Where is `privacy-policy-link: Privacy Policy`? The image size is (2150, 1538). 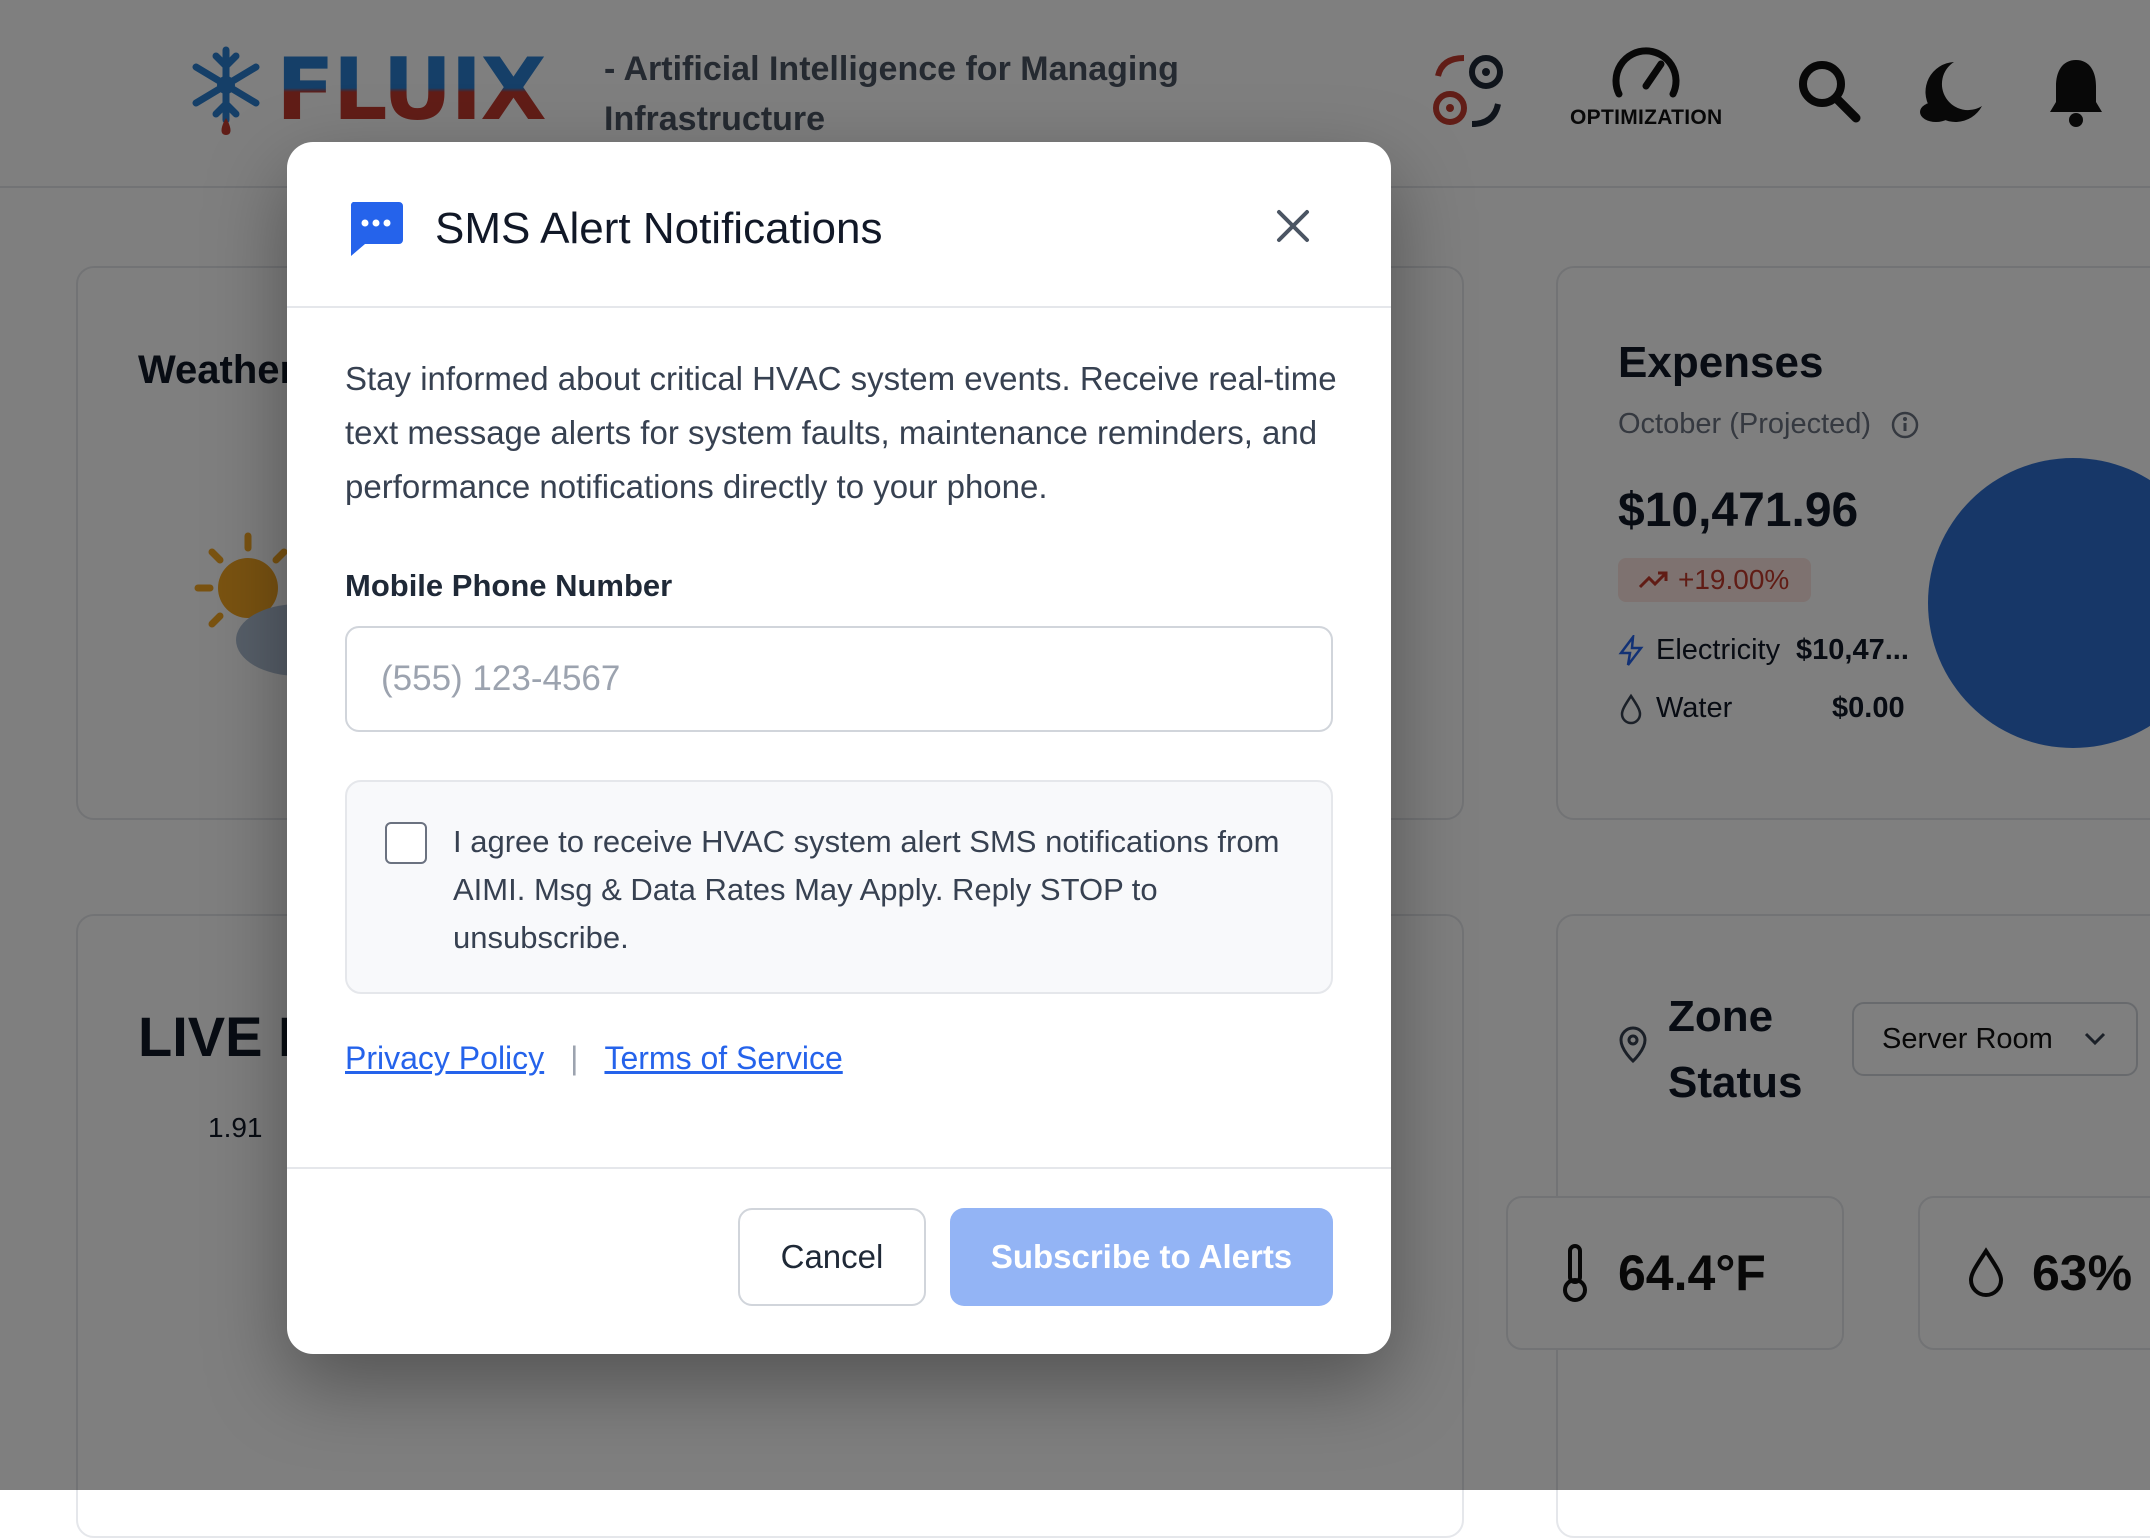
privacy-policy-link: Privacy Policy is located at coordinates (444, 1058).